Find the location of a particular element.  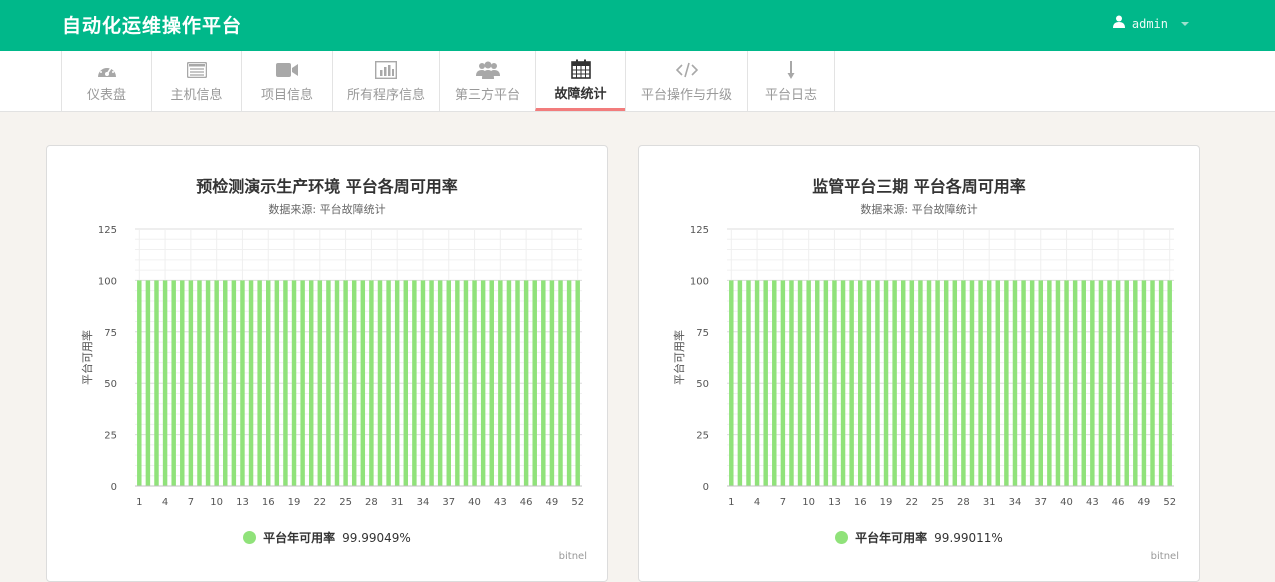

y-tick-label: 50 is located at coordinates (110, 384).